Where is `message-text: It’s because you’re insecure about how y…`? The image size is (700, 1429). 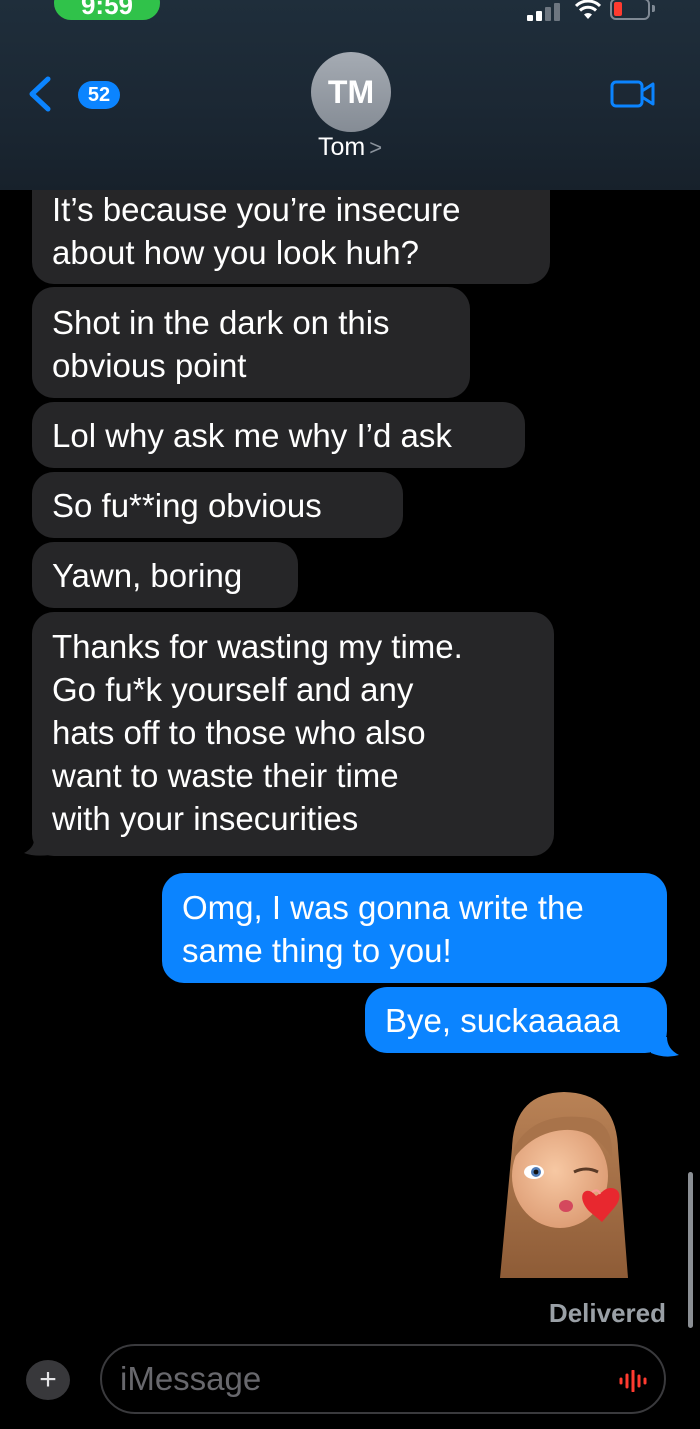
message-text: It’s because you’re insecure about how y… is located at coordinates (256, 231).